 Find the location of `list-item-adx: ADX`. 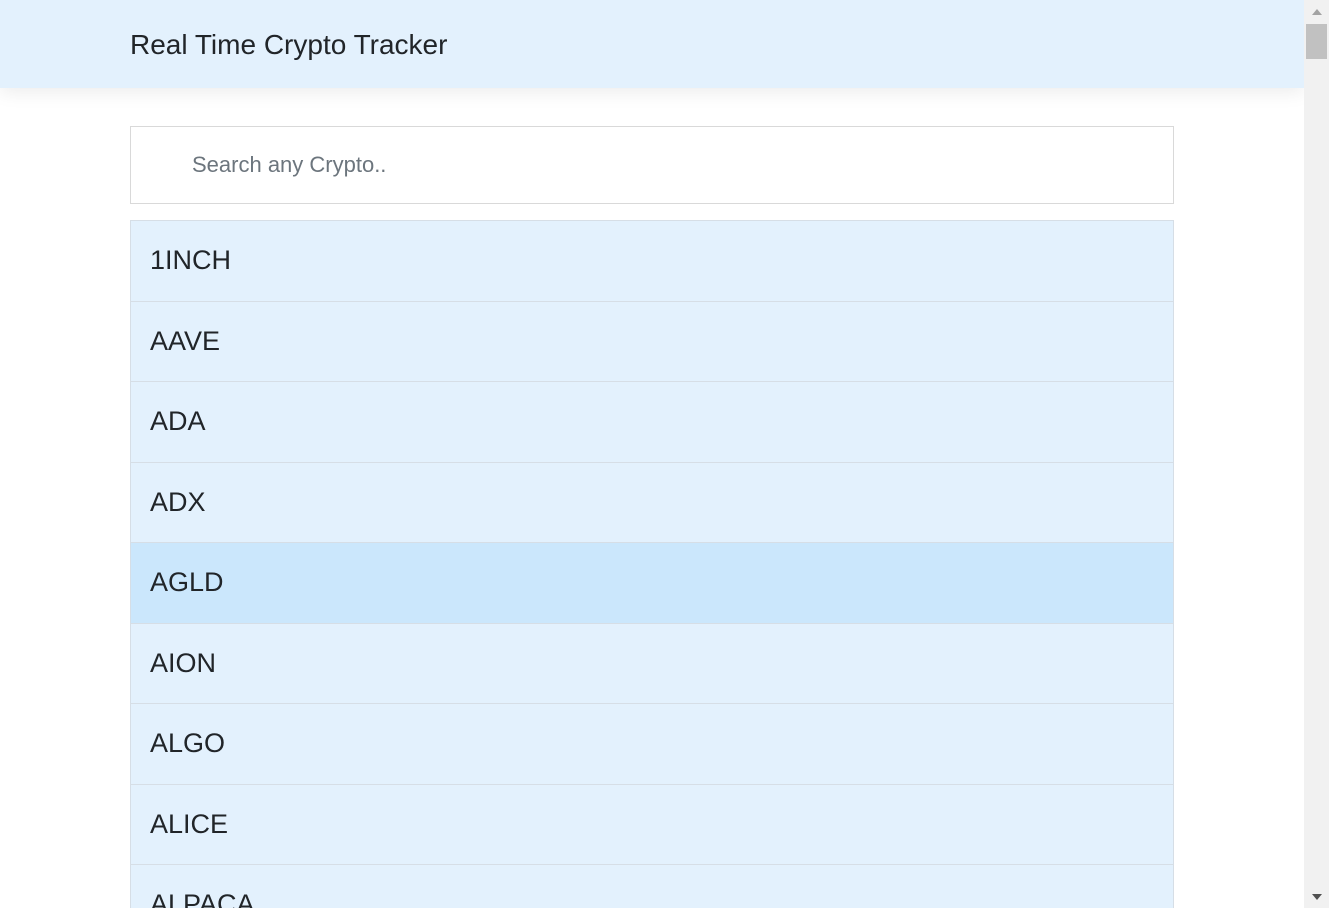

list-item-adx: ADX is located at coordinates (652, 502).